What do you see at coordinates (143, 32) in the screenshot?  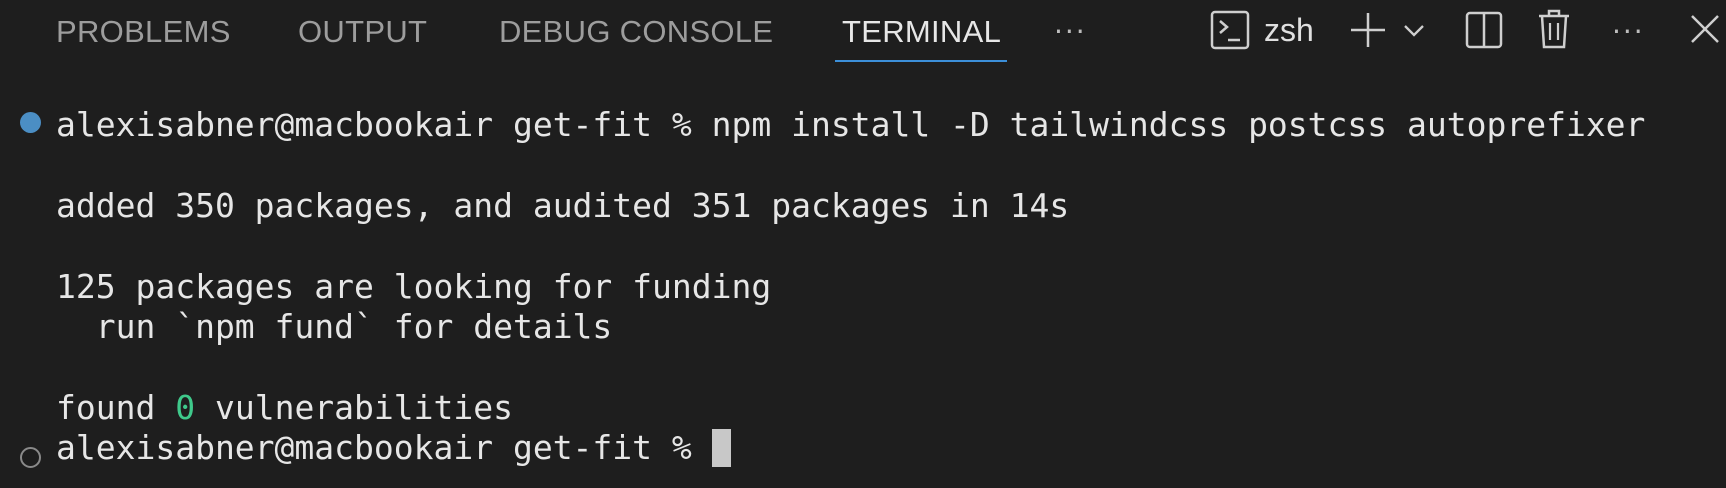 I see `tab-problems: PROBLEMS` at bounding box center [143, 32].